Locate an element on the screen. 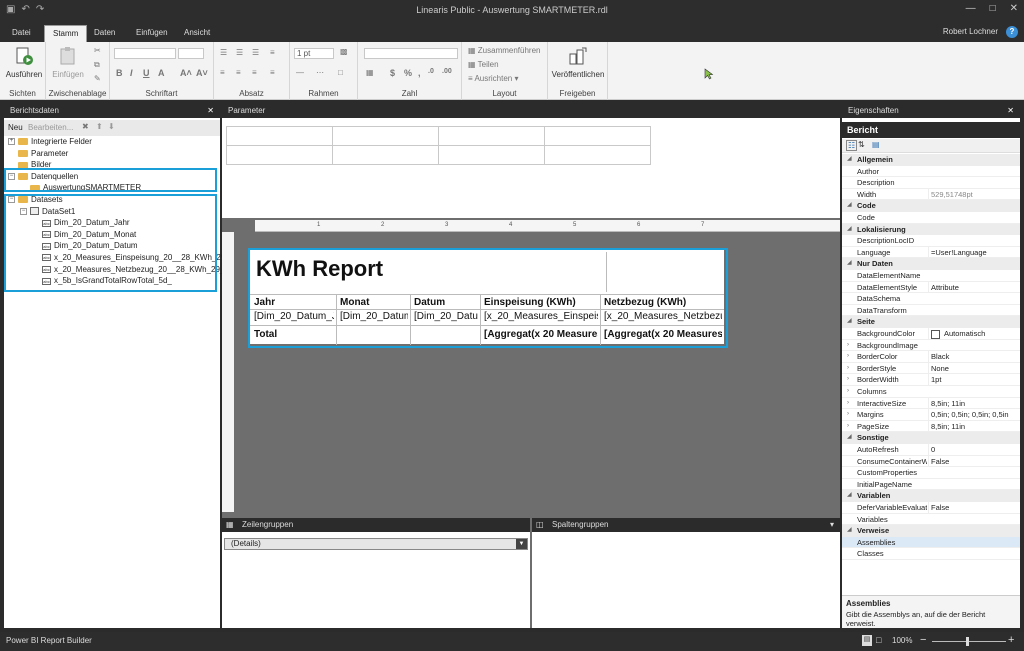  property-value: 0 is located at coordinates (973, 450).